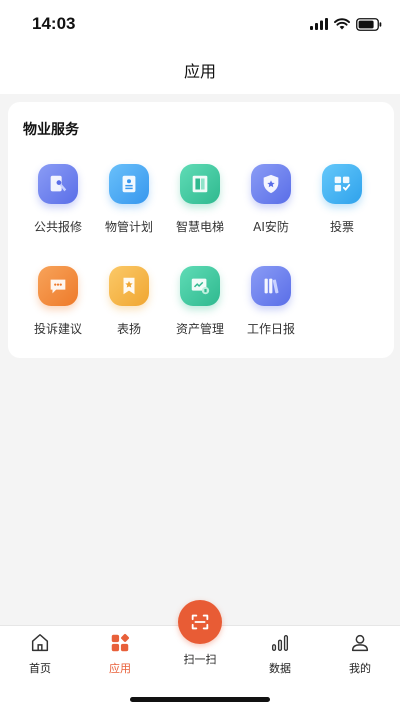 Image resolution: width=400 pixels, height=711 pixels. Describe the element at coordinates (200, 25) in the screenshot. I see `status-bar: 14:03` at that location.